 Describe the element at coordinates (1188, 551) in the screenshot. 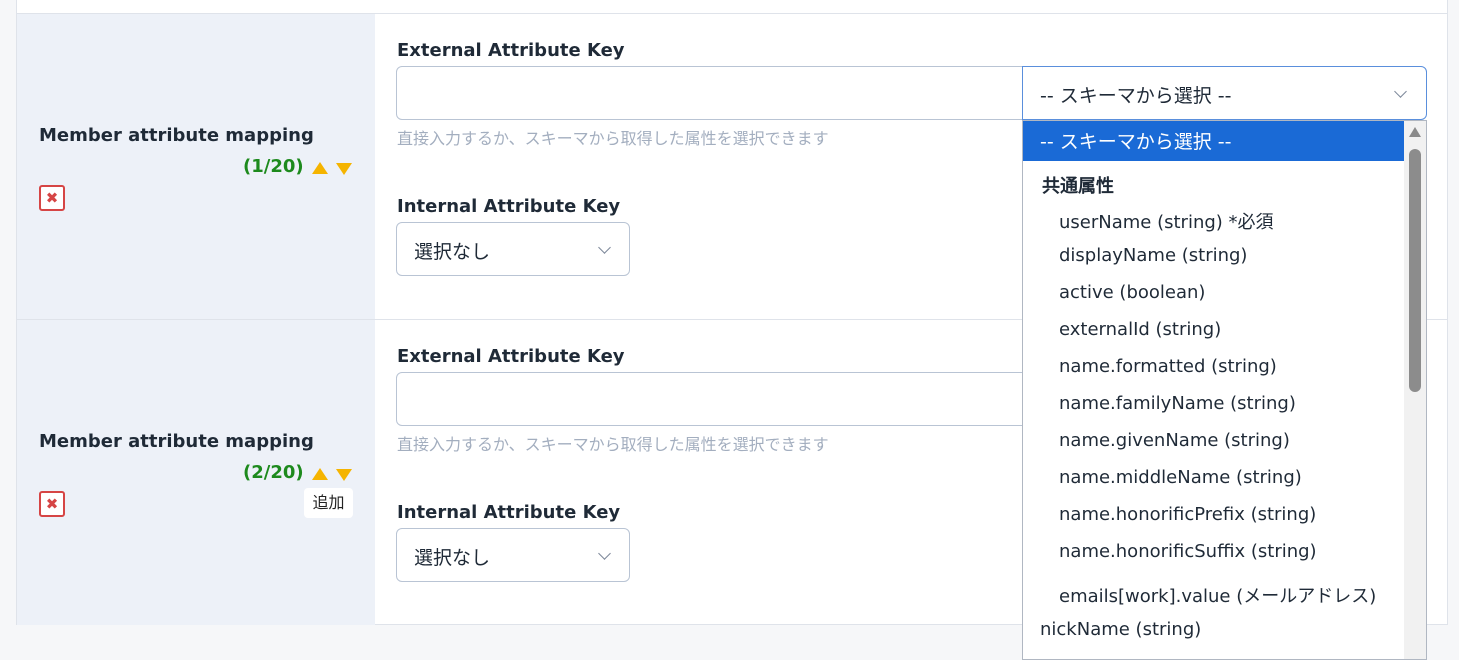

I see `dropdown-option: name.honorificSuffix (string)` at that location.